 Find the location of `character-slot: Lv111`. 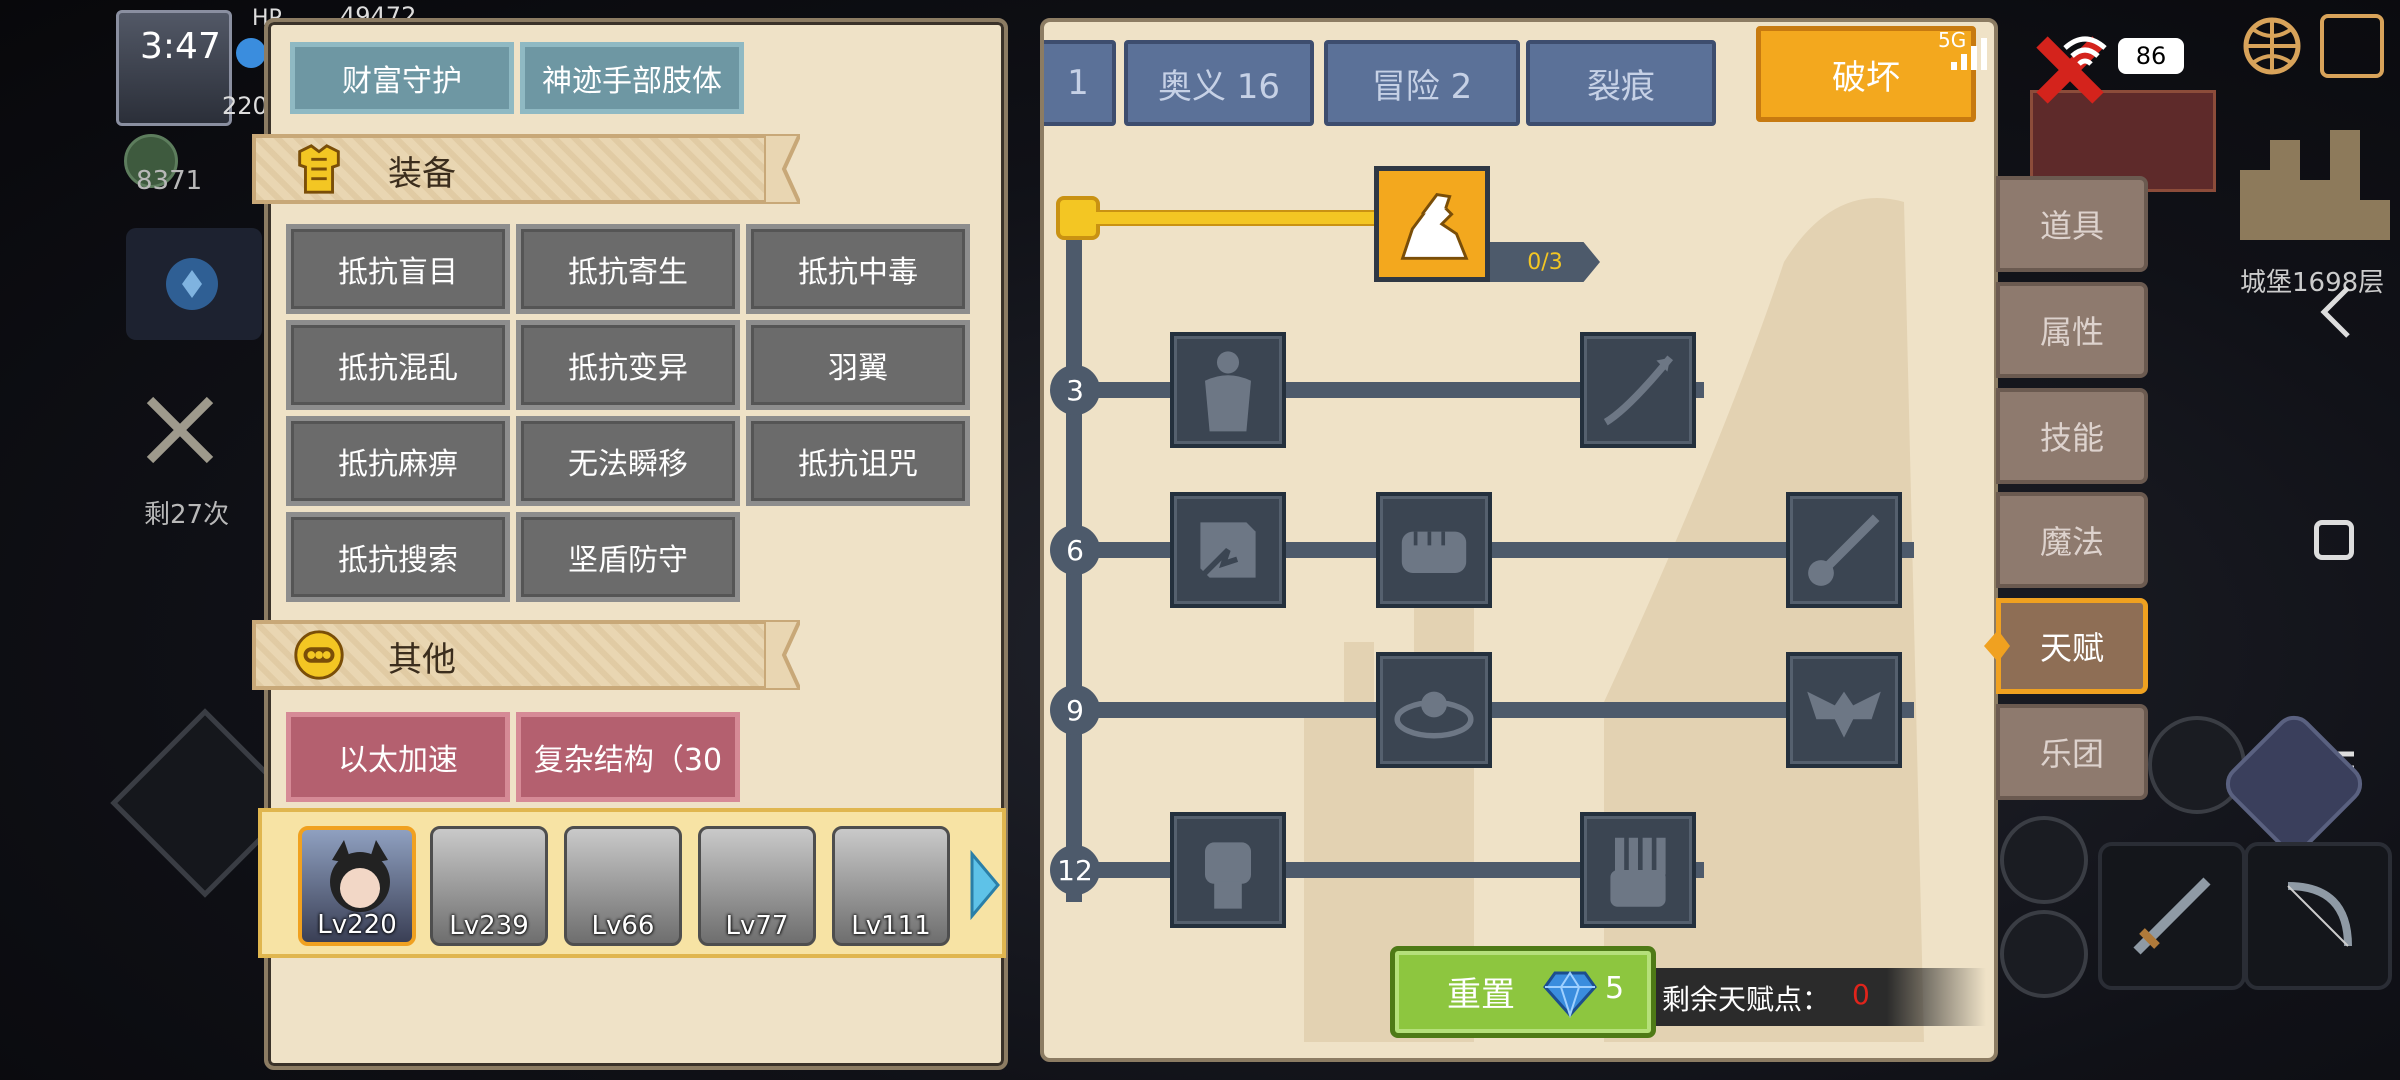

character-slot: Lv111 is located at coordinates (891, 886).